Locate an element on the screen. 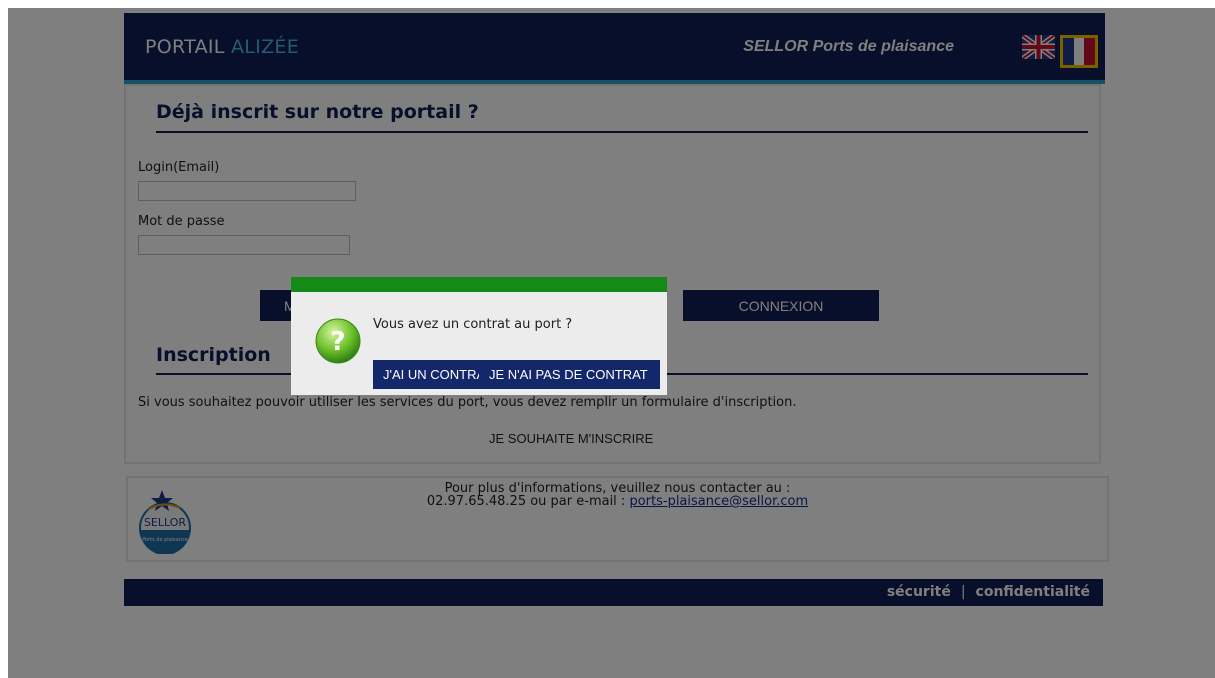 This screenshot has height=678, width=1215. dialog-title-bar is located at coordinates (479, 284).